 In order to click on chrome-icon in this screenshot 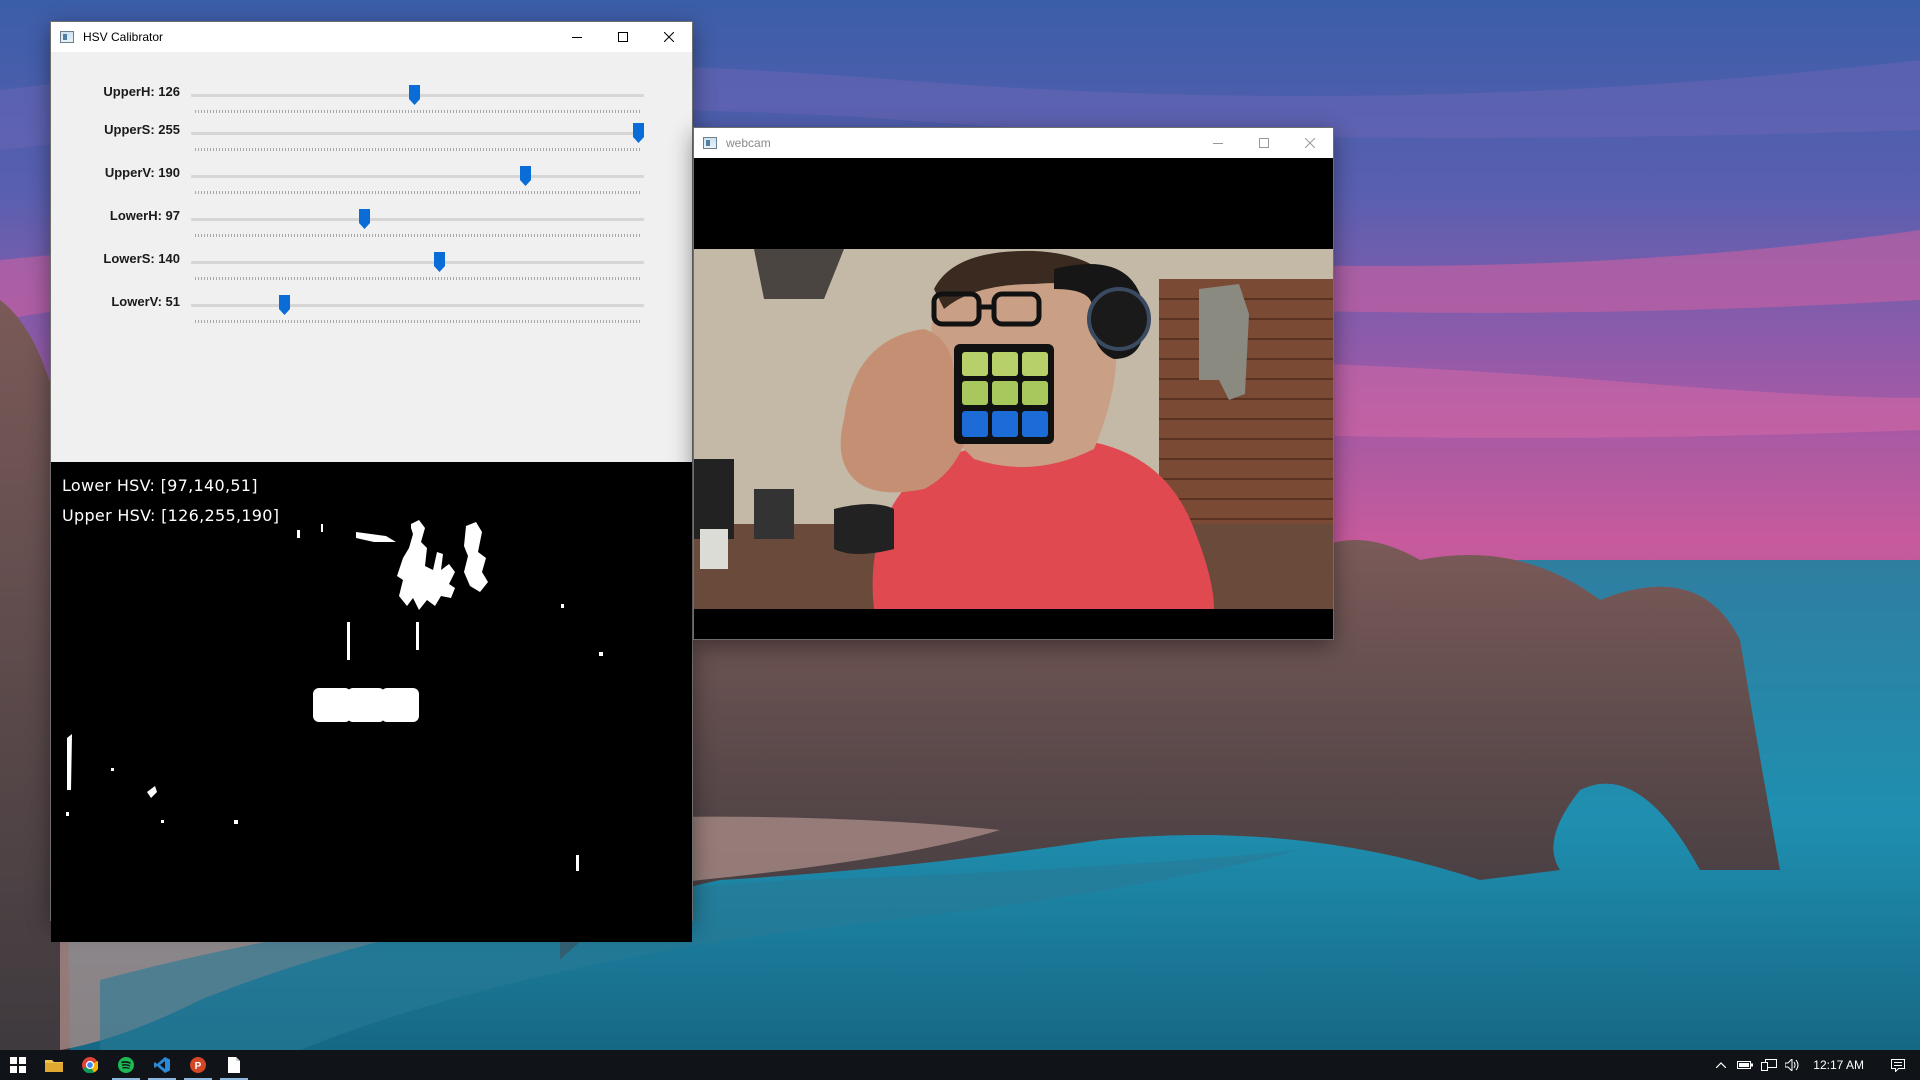, I will do `click(90, 1065)`.